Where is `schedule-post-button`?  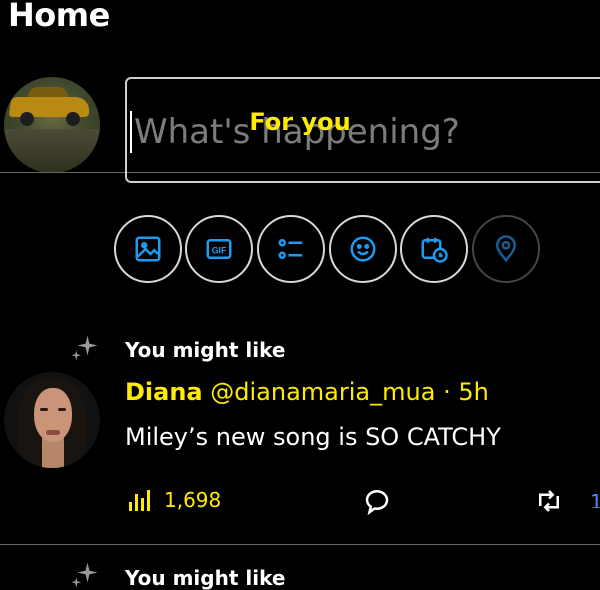 schedule-post-button is located at coordinates (434, 249).